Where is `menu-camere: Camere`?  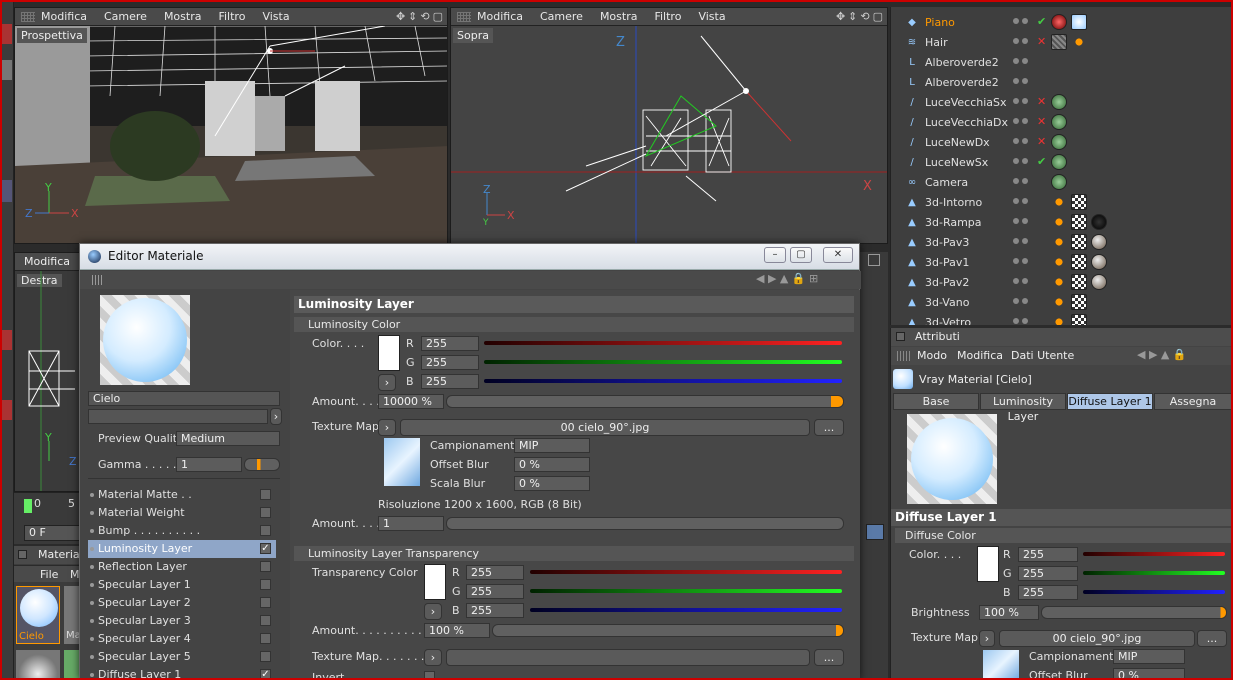
menu-camere: Camere is located at coordinates (561, 16).